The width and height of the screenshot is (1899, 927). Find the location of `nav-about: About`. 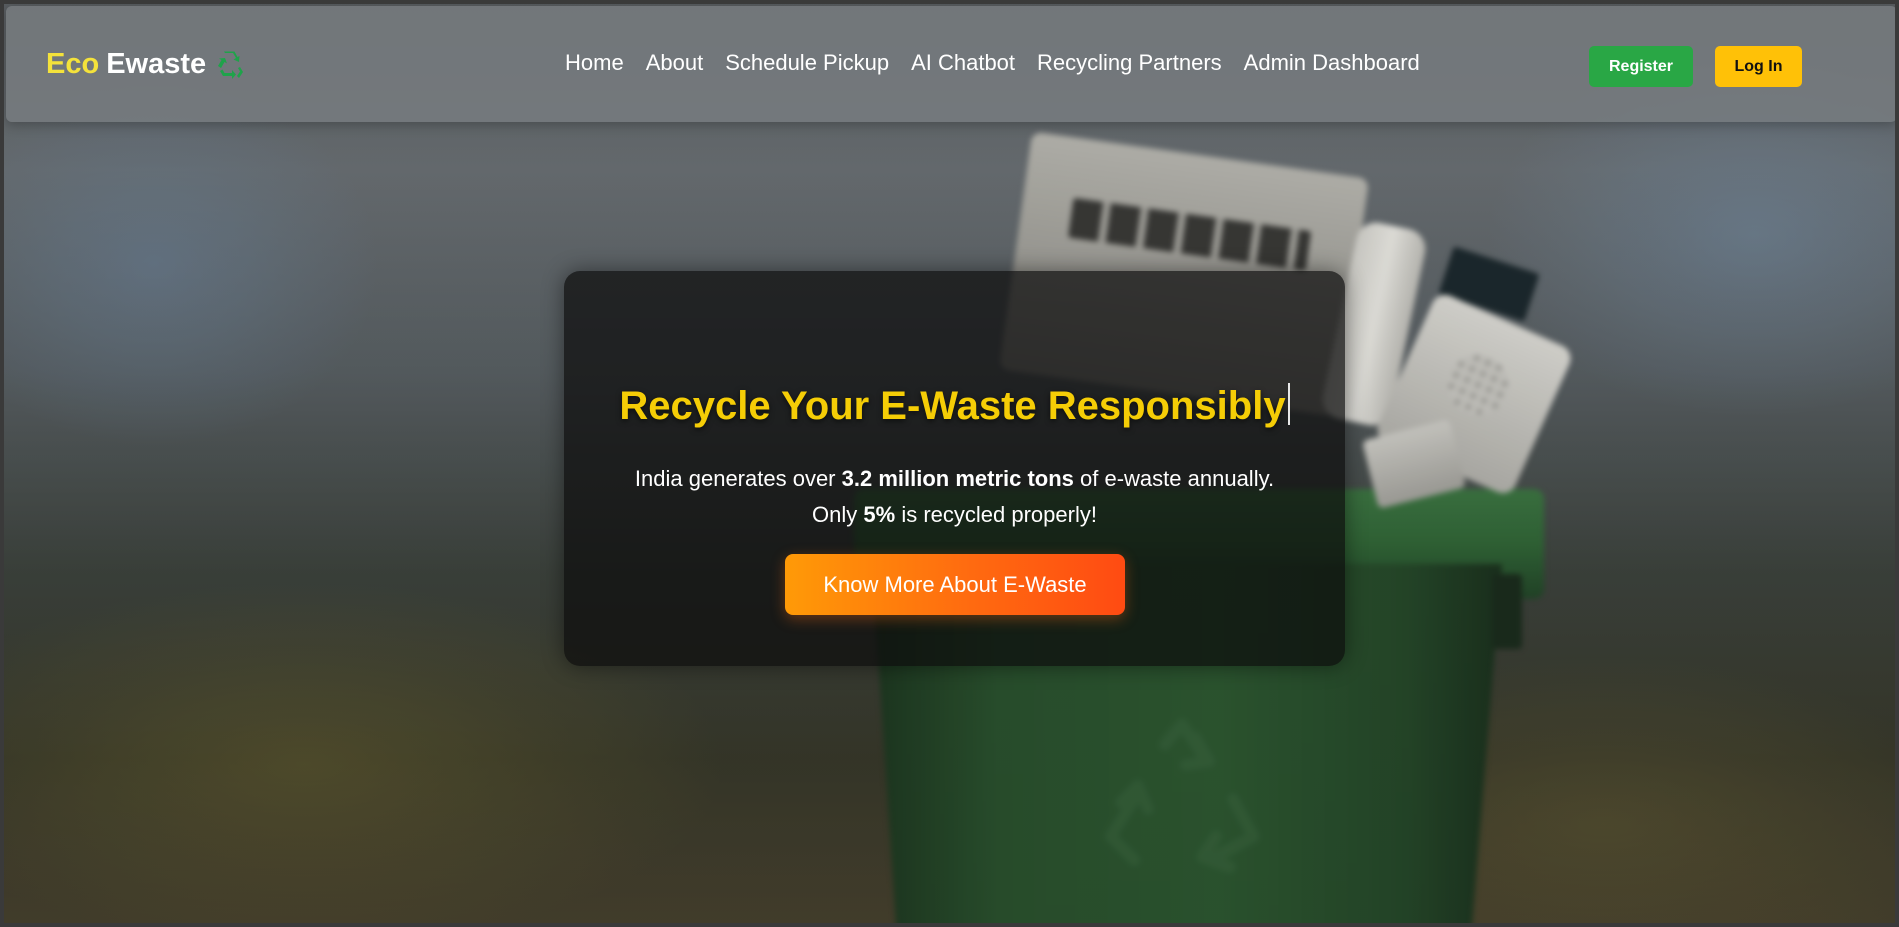

nav-about: About is located at coordinates (675, 63).